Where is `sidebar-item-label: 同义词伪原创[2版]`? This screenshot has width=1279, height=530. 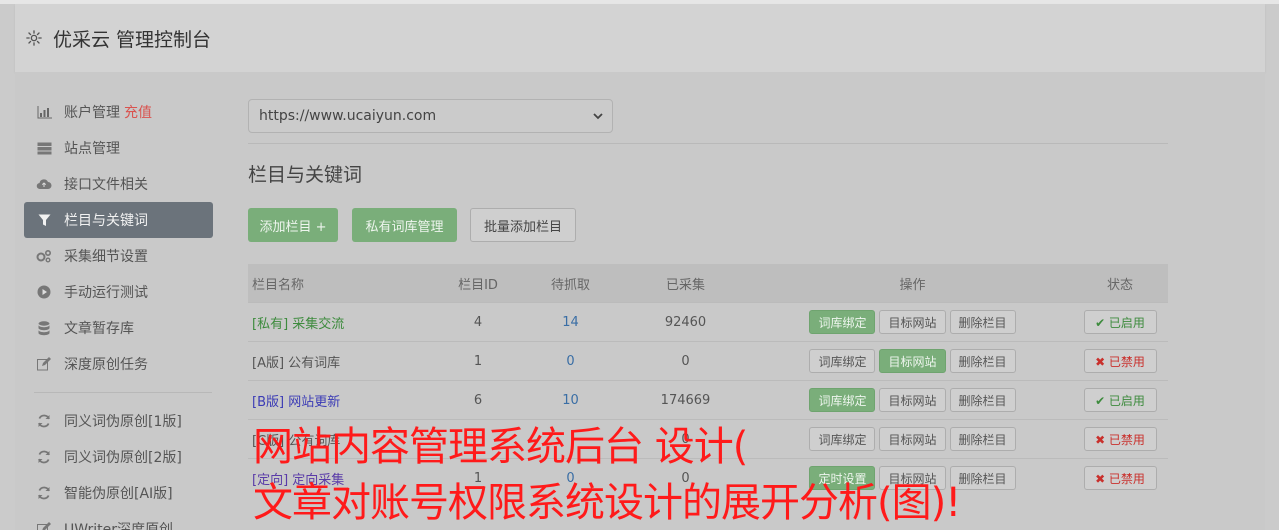 sidebar-item-label: 同义词伪原创[2版] is located at coordinates (123, 458).